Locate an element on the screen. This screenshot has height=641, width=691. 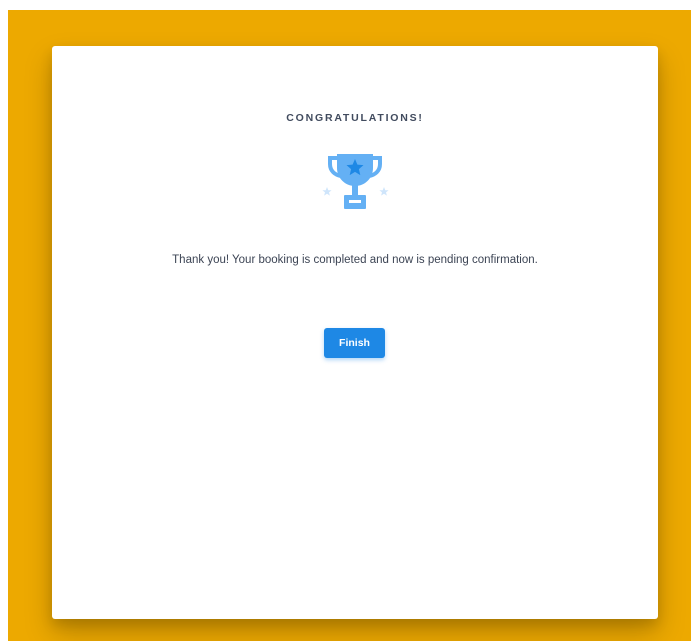
trophy-icon is located at coordinates (355, 181).